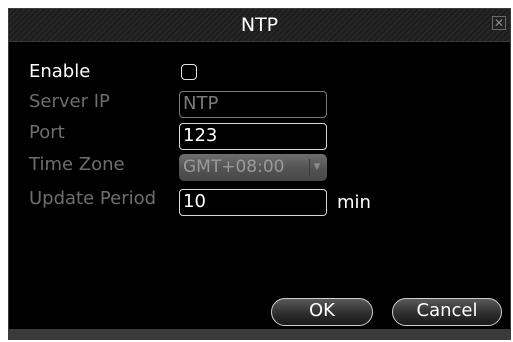 The height and width of the screenshot is (342, 513). I want to click on update-period-unit: min, so click(354, 202).